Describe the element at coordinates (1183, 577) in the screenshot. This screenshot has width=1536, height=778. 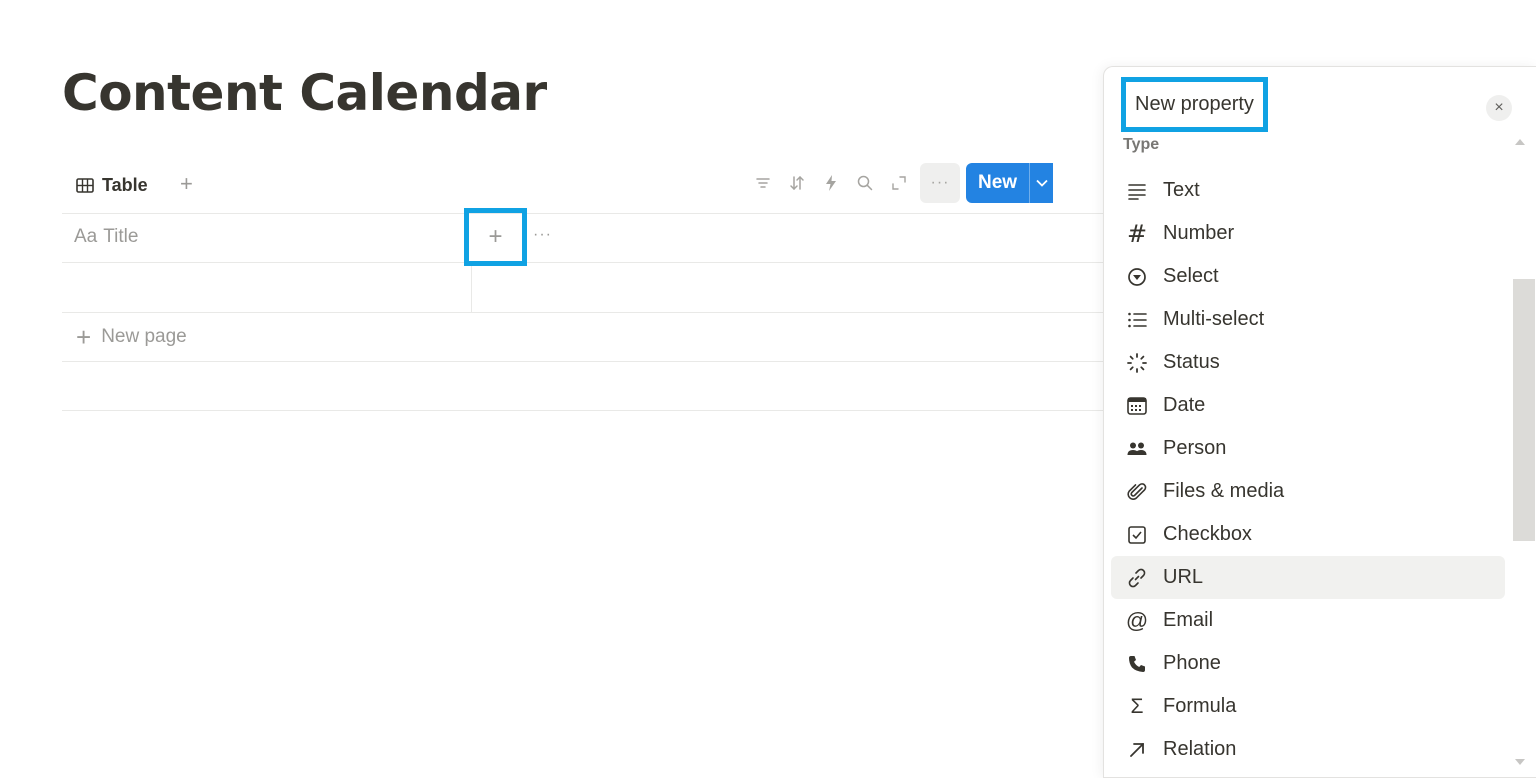
I see `type-item-label: URL` at that location.